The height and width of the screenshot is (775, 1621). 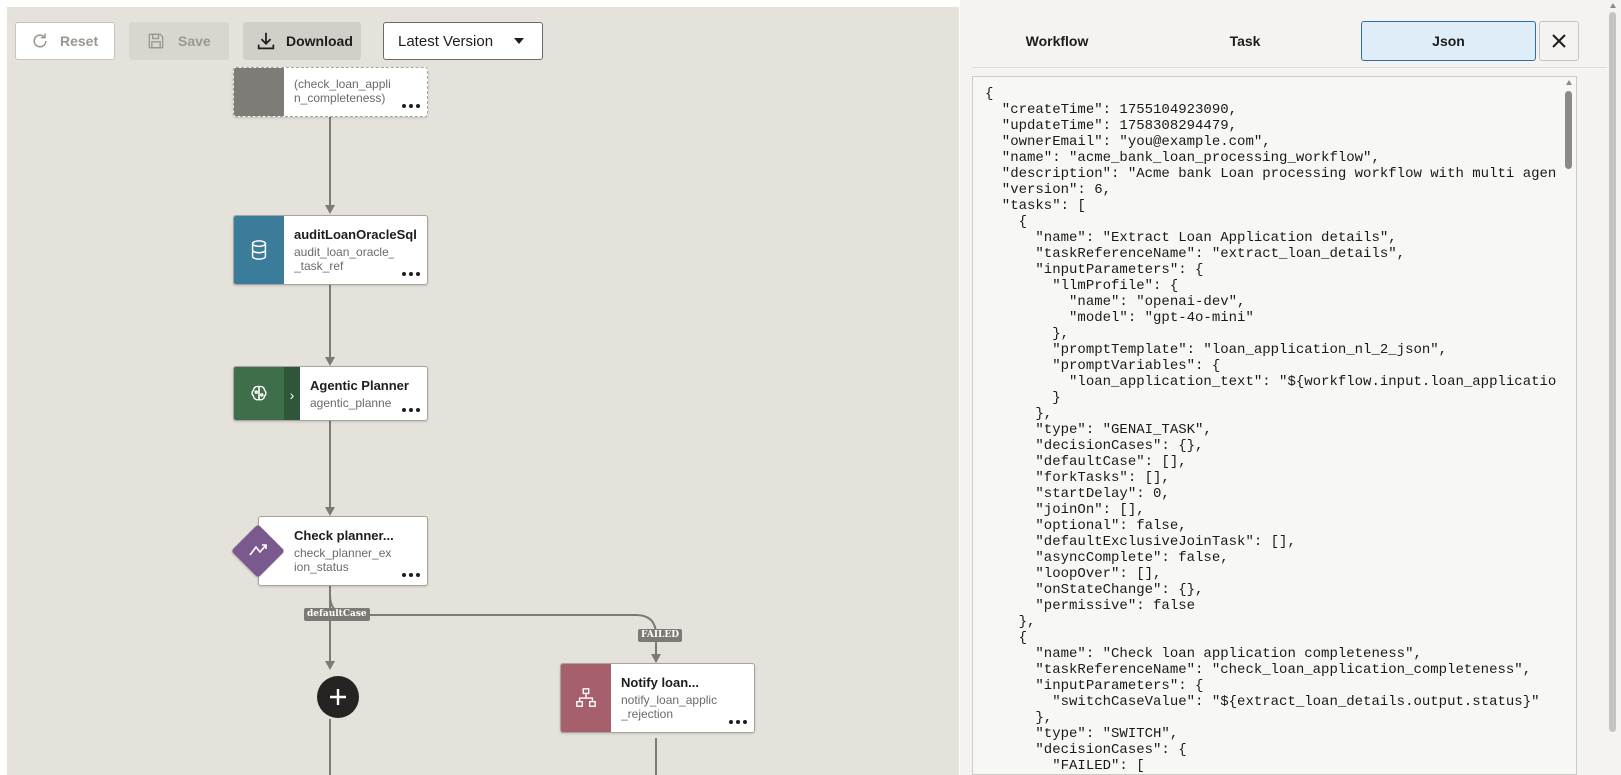 What do you see at coordinates (446, 41) in the screenshot?
I see `version-select-value: Latest Version` at bounding box center [446, 41].